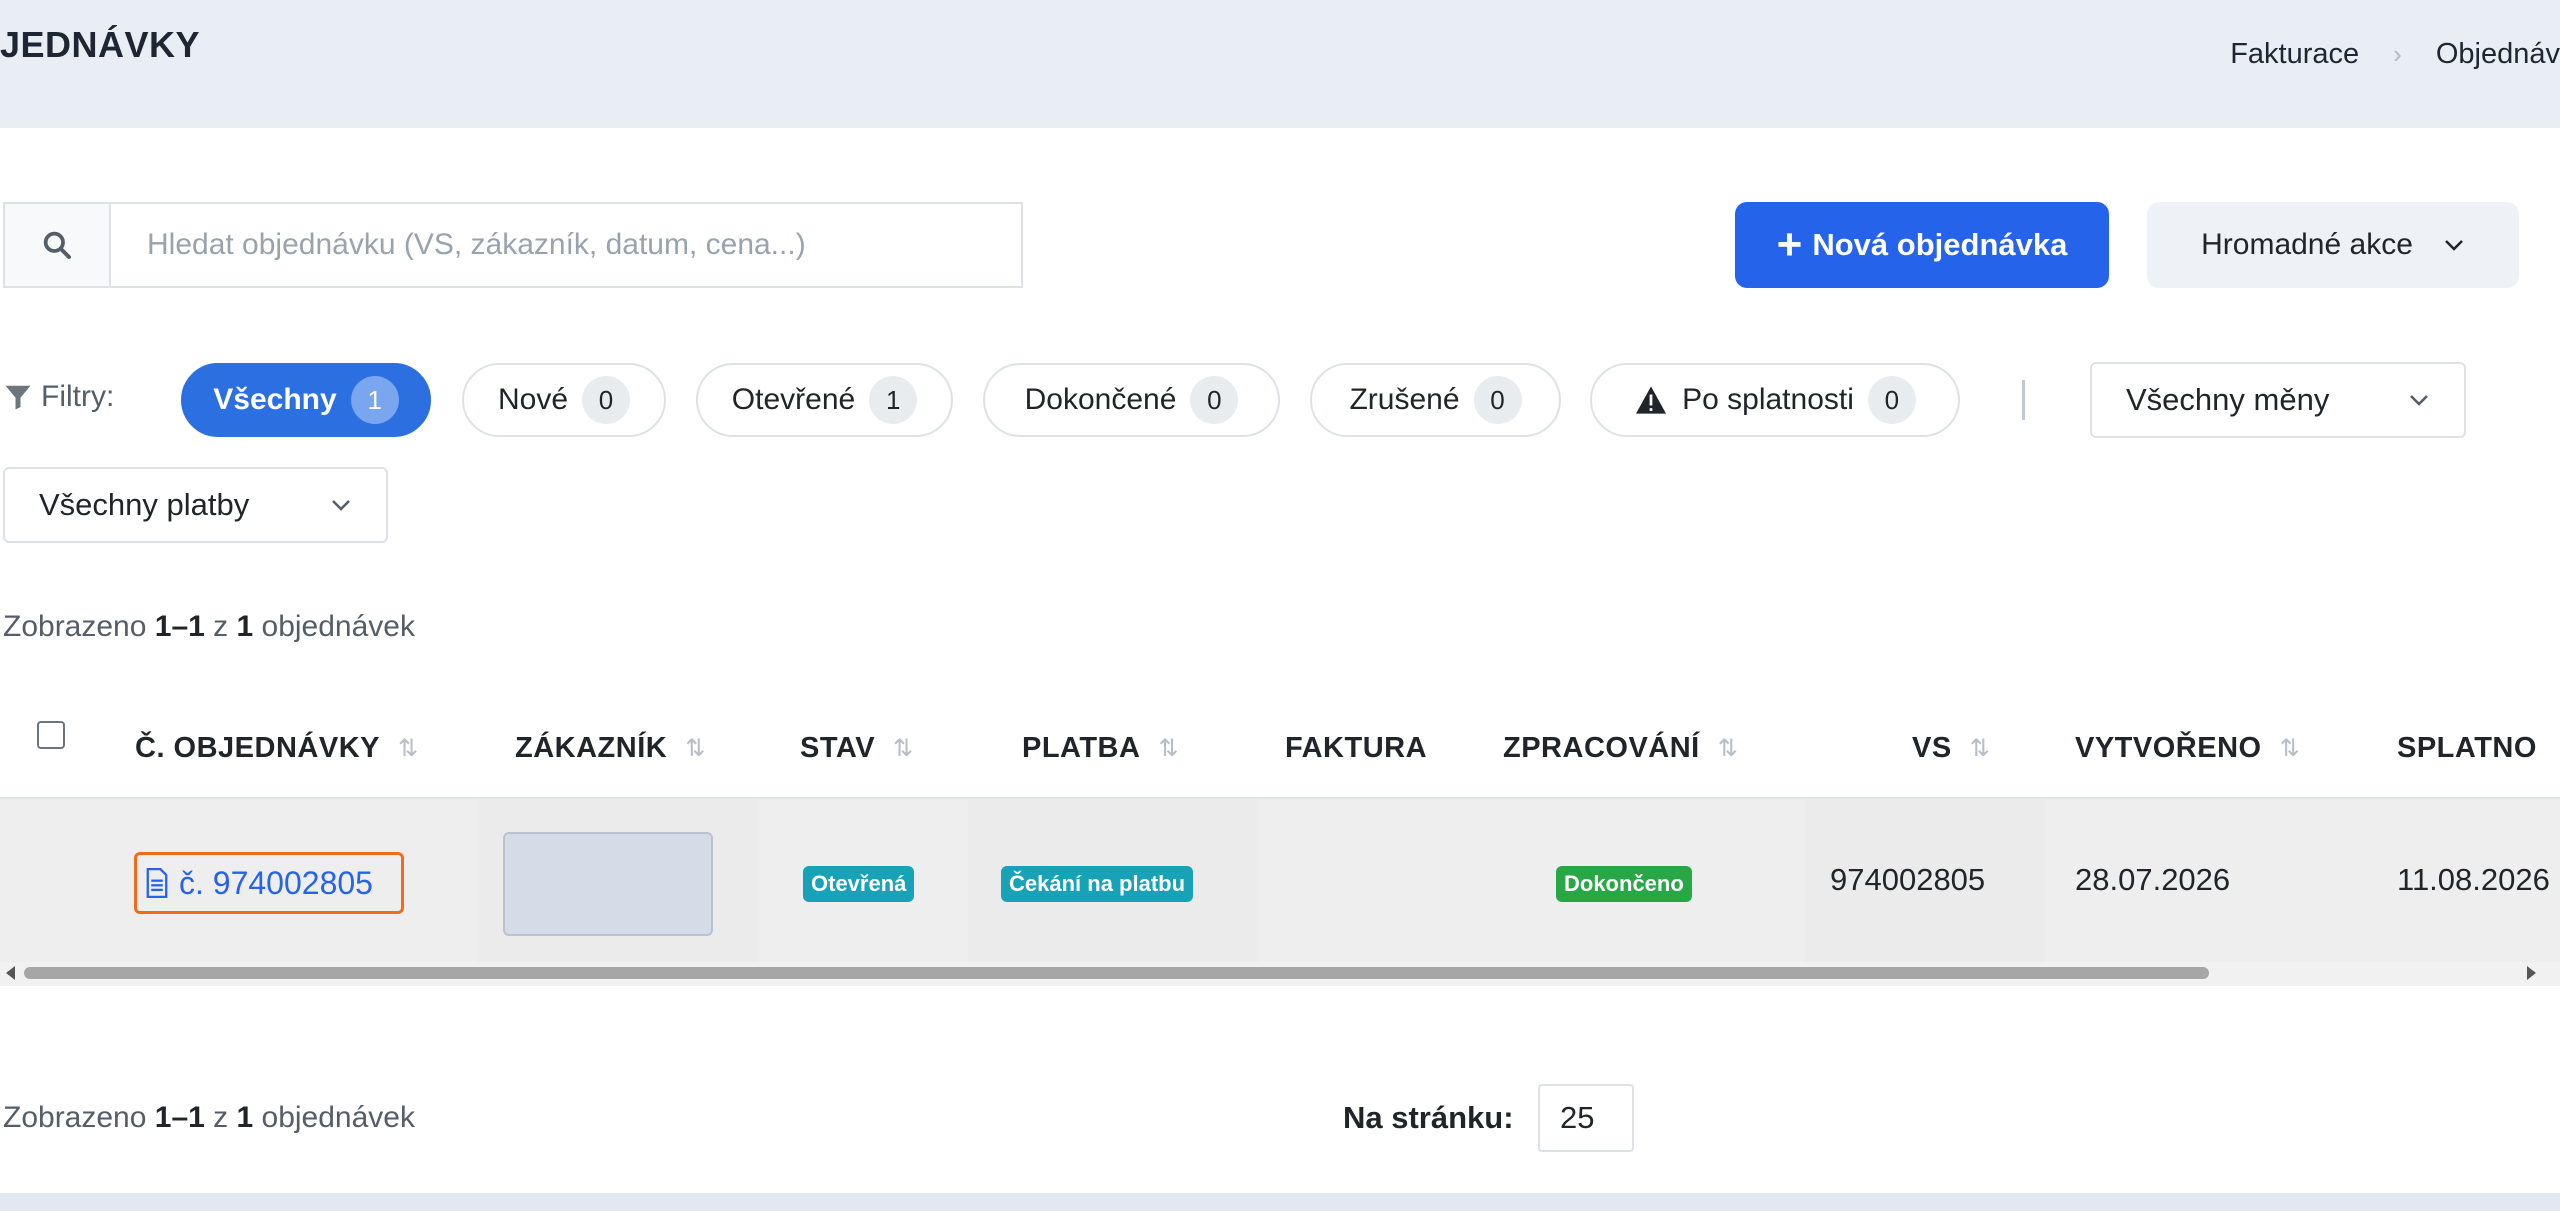 The height and width of the screenshot is (1211, 2560). I want to click on page-title: JEDNÁVKY, so click(100, 44).